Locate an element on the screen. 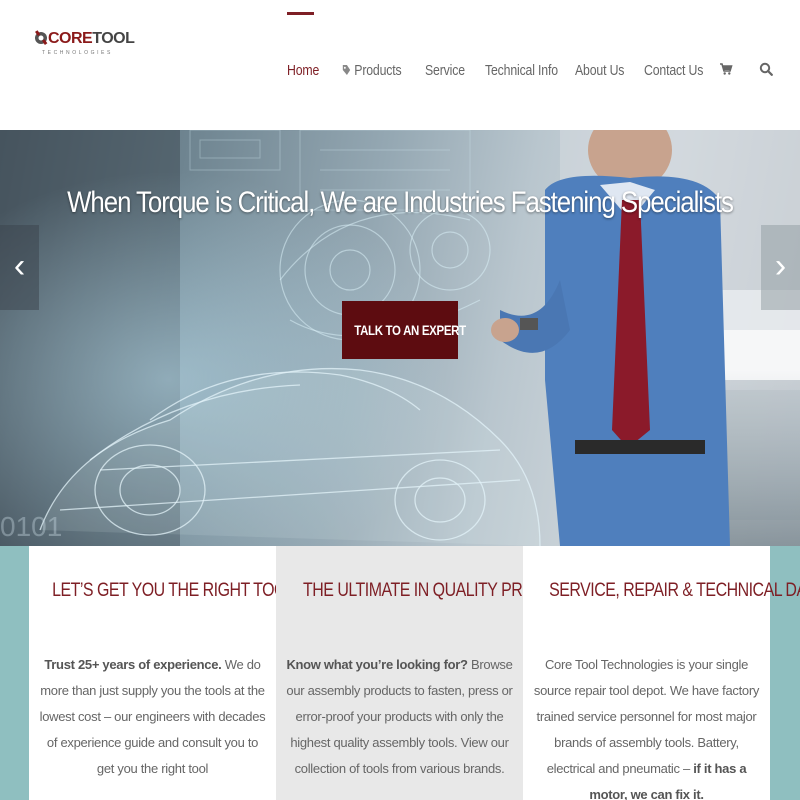 The image size is (800, 800). talk-to-expert-label: TALK TO AN EXPERT is located at coordinates (410, 330).